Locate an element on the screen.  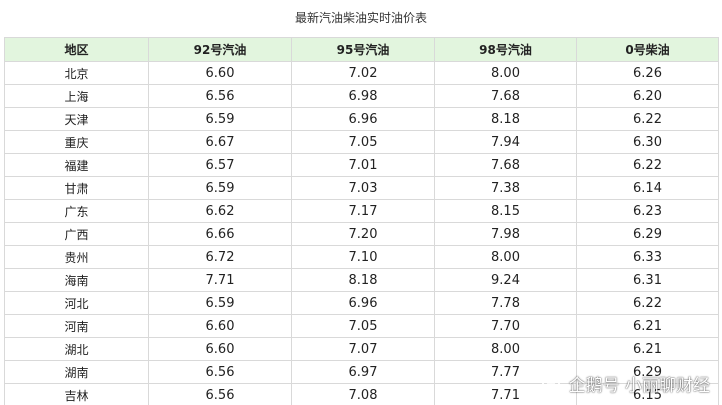
cell-price-92: 6.66 is located at coordinates (220, 234).